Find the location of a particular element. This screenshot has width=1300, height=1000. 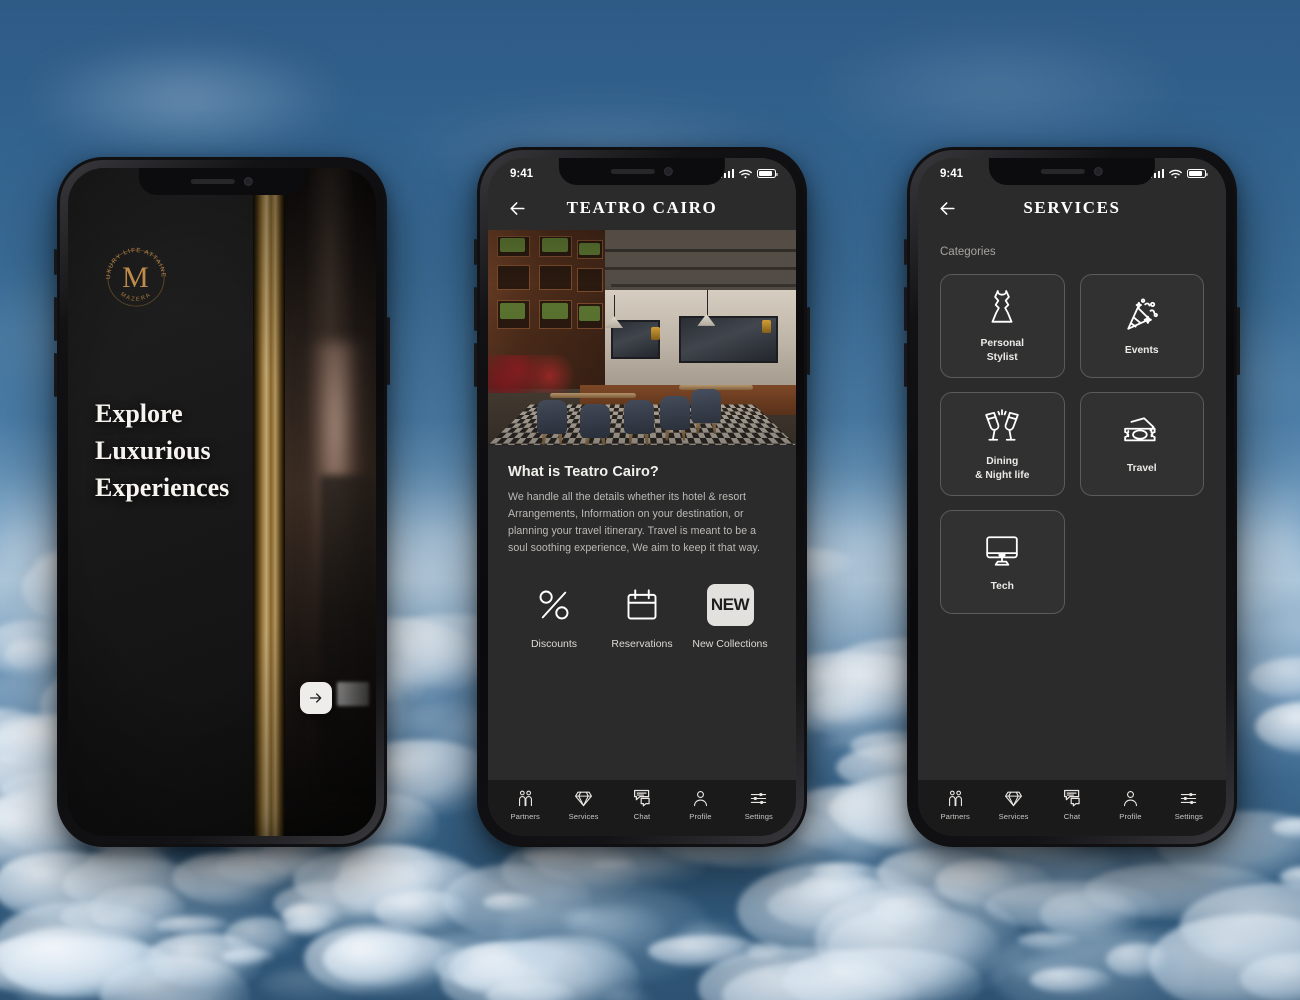

category-card-events: Events is located at coordinates (1141, 326).